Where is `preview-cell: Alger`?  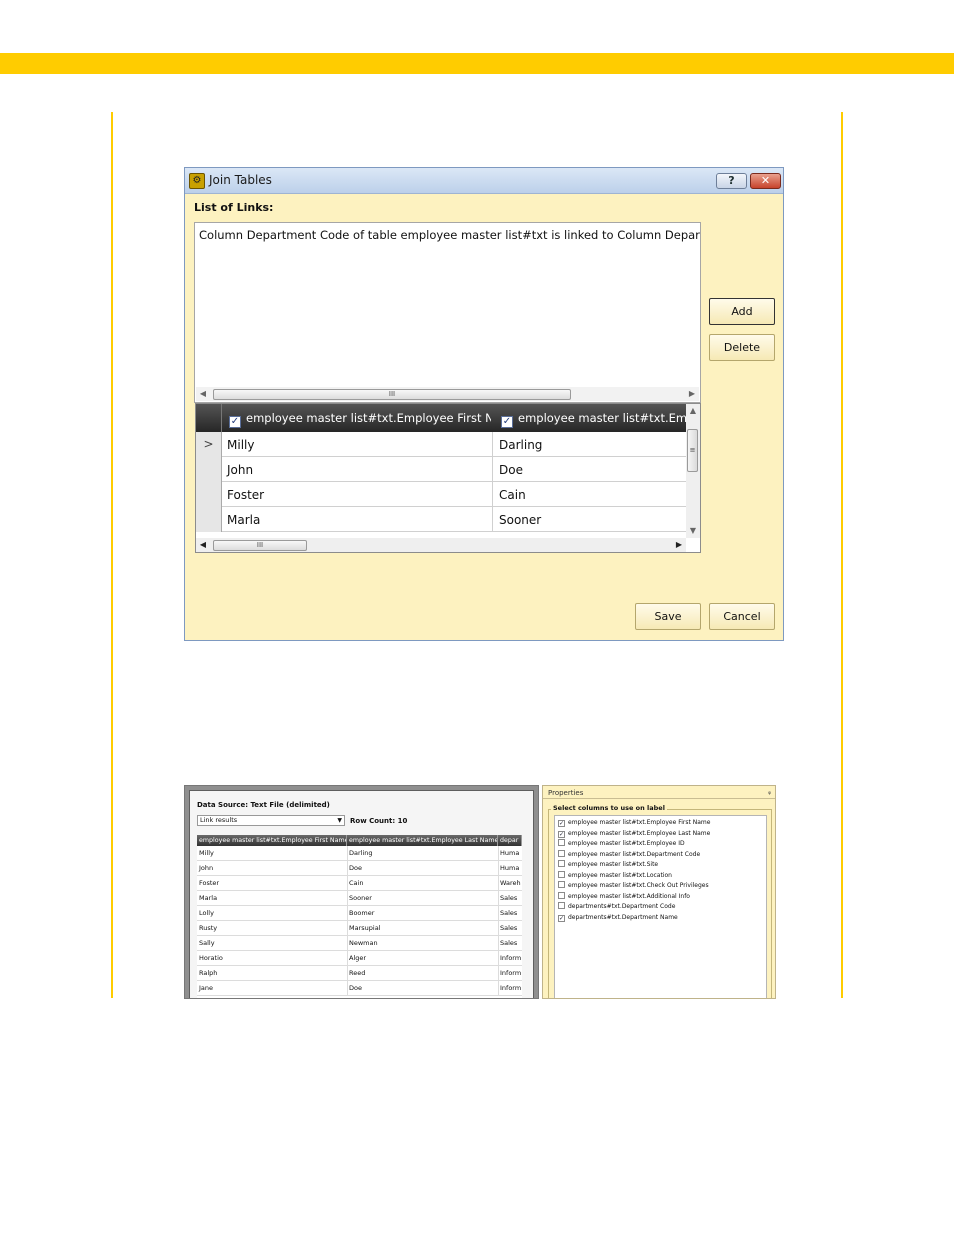 preview-cell: Alger is located at coordinates (422, 958).